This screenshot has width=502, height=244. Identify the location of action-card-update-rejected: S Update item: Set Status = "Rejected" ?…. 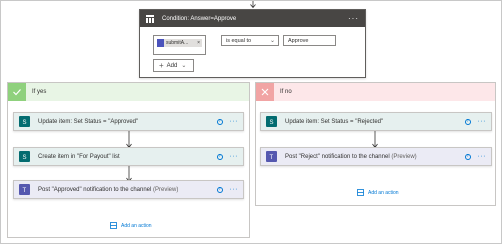
(376, 121).